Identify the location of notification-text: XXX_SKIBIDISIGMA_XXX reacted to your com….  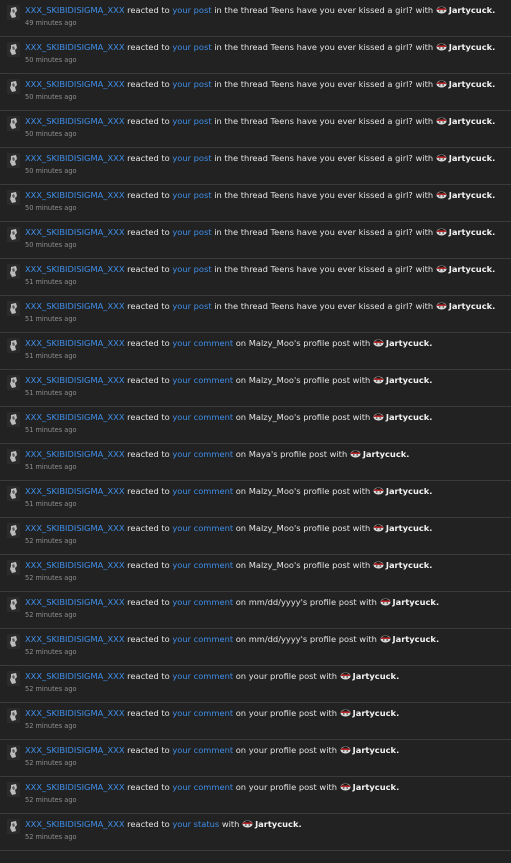
(232, 639).